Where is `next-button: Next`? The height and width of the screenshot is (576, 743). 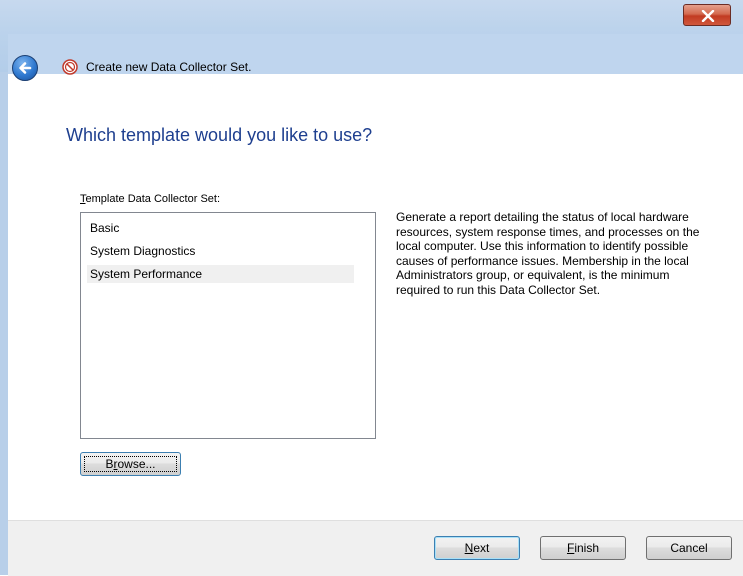
next-button: Next is located at coordinates (477, 548).